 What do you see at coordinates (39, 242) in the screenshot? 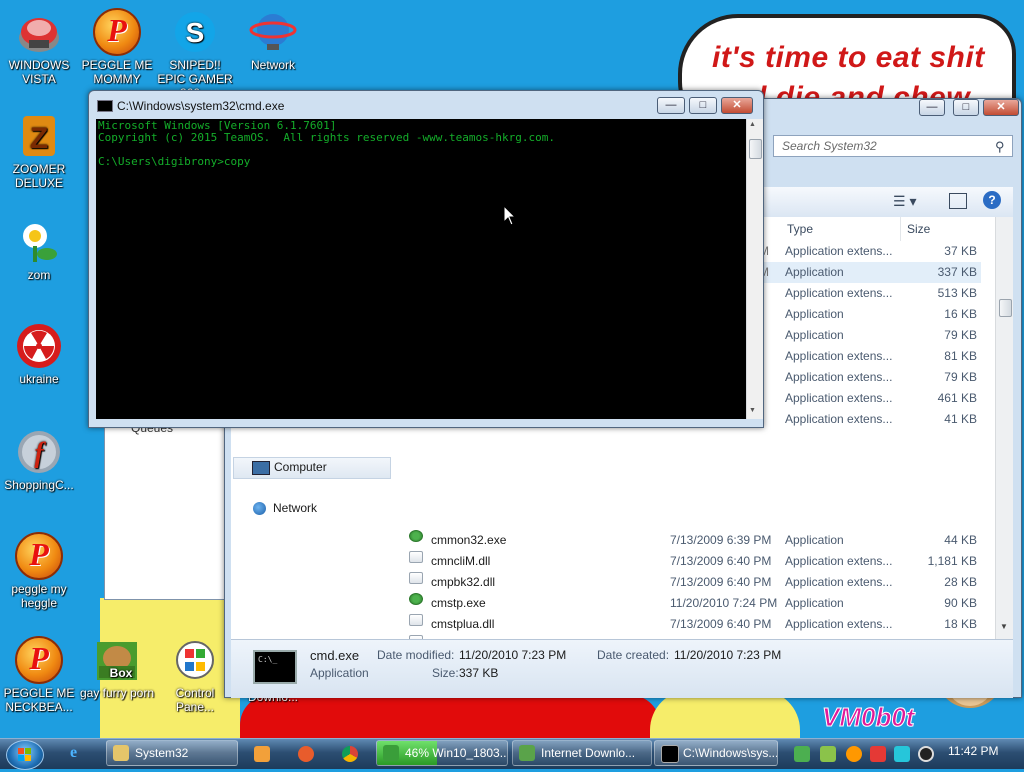
I see `plant-icon` at bounding box center [39, 242].